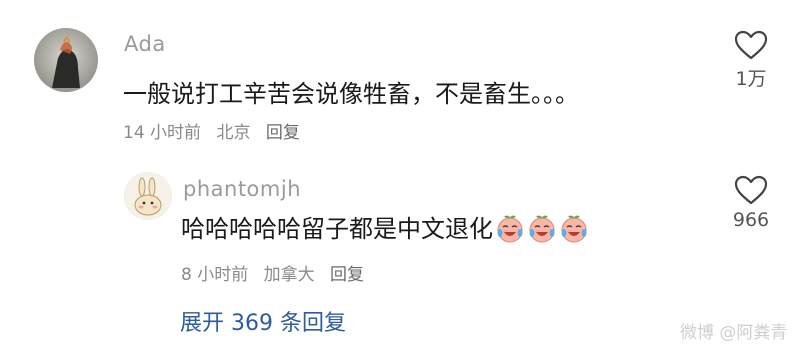 This screenshot has width=800, height=347. I want to click on reply-text-row: 哈哈哈哈哈留子都是中文退化, so click(385, 226).